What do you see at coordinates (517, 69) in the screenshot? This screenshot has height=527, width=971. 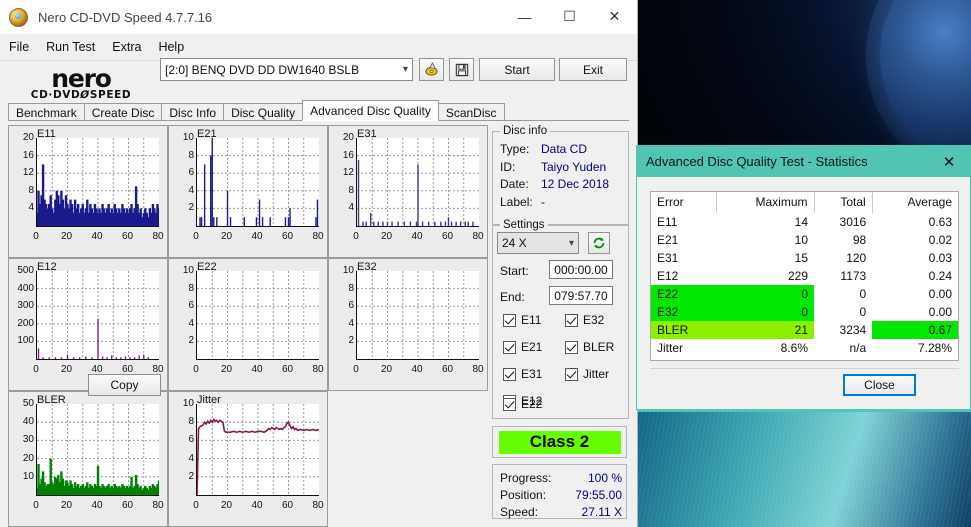 I see `start-button: Start` at bounding box center [517, 69].